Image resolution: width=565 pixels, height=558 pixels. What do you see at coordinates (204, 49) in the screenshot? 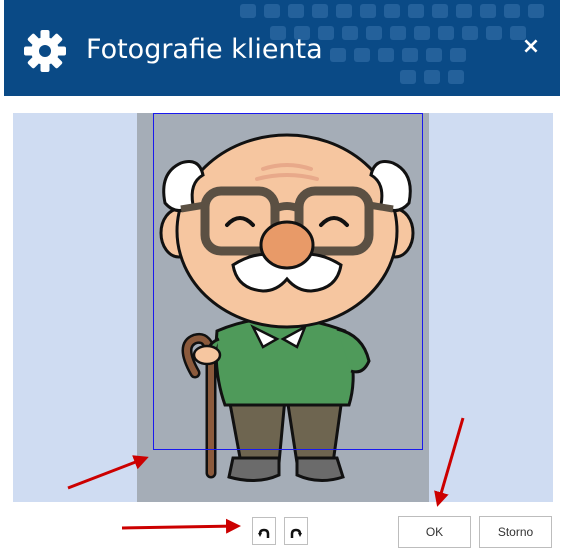
I see `dialog-title: Fotografie klienta` at bounding box center [204, 49].